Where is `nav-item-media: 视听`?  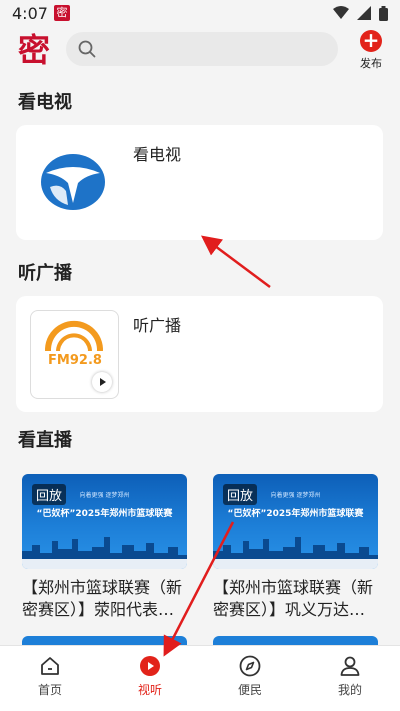
nav-item-media: 视听 is located at coordinates (150, 678).